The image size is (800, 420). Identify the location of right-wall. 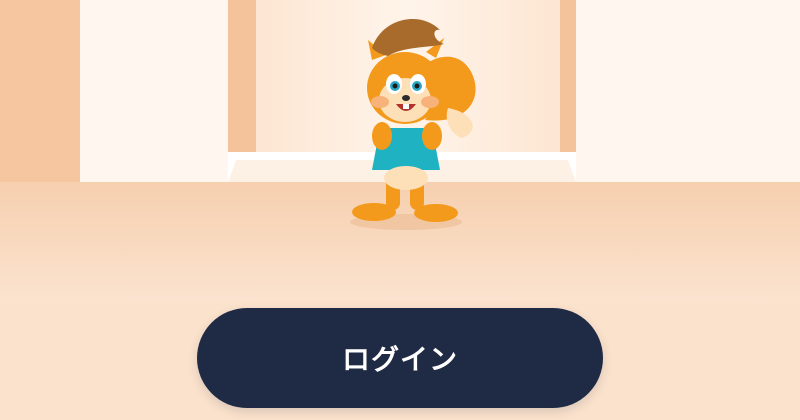
(688, 91).